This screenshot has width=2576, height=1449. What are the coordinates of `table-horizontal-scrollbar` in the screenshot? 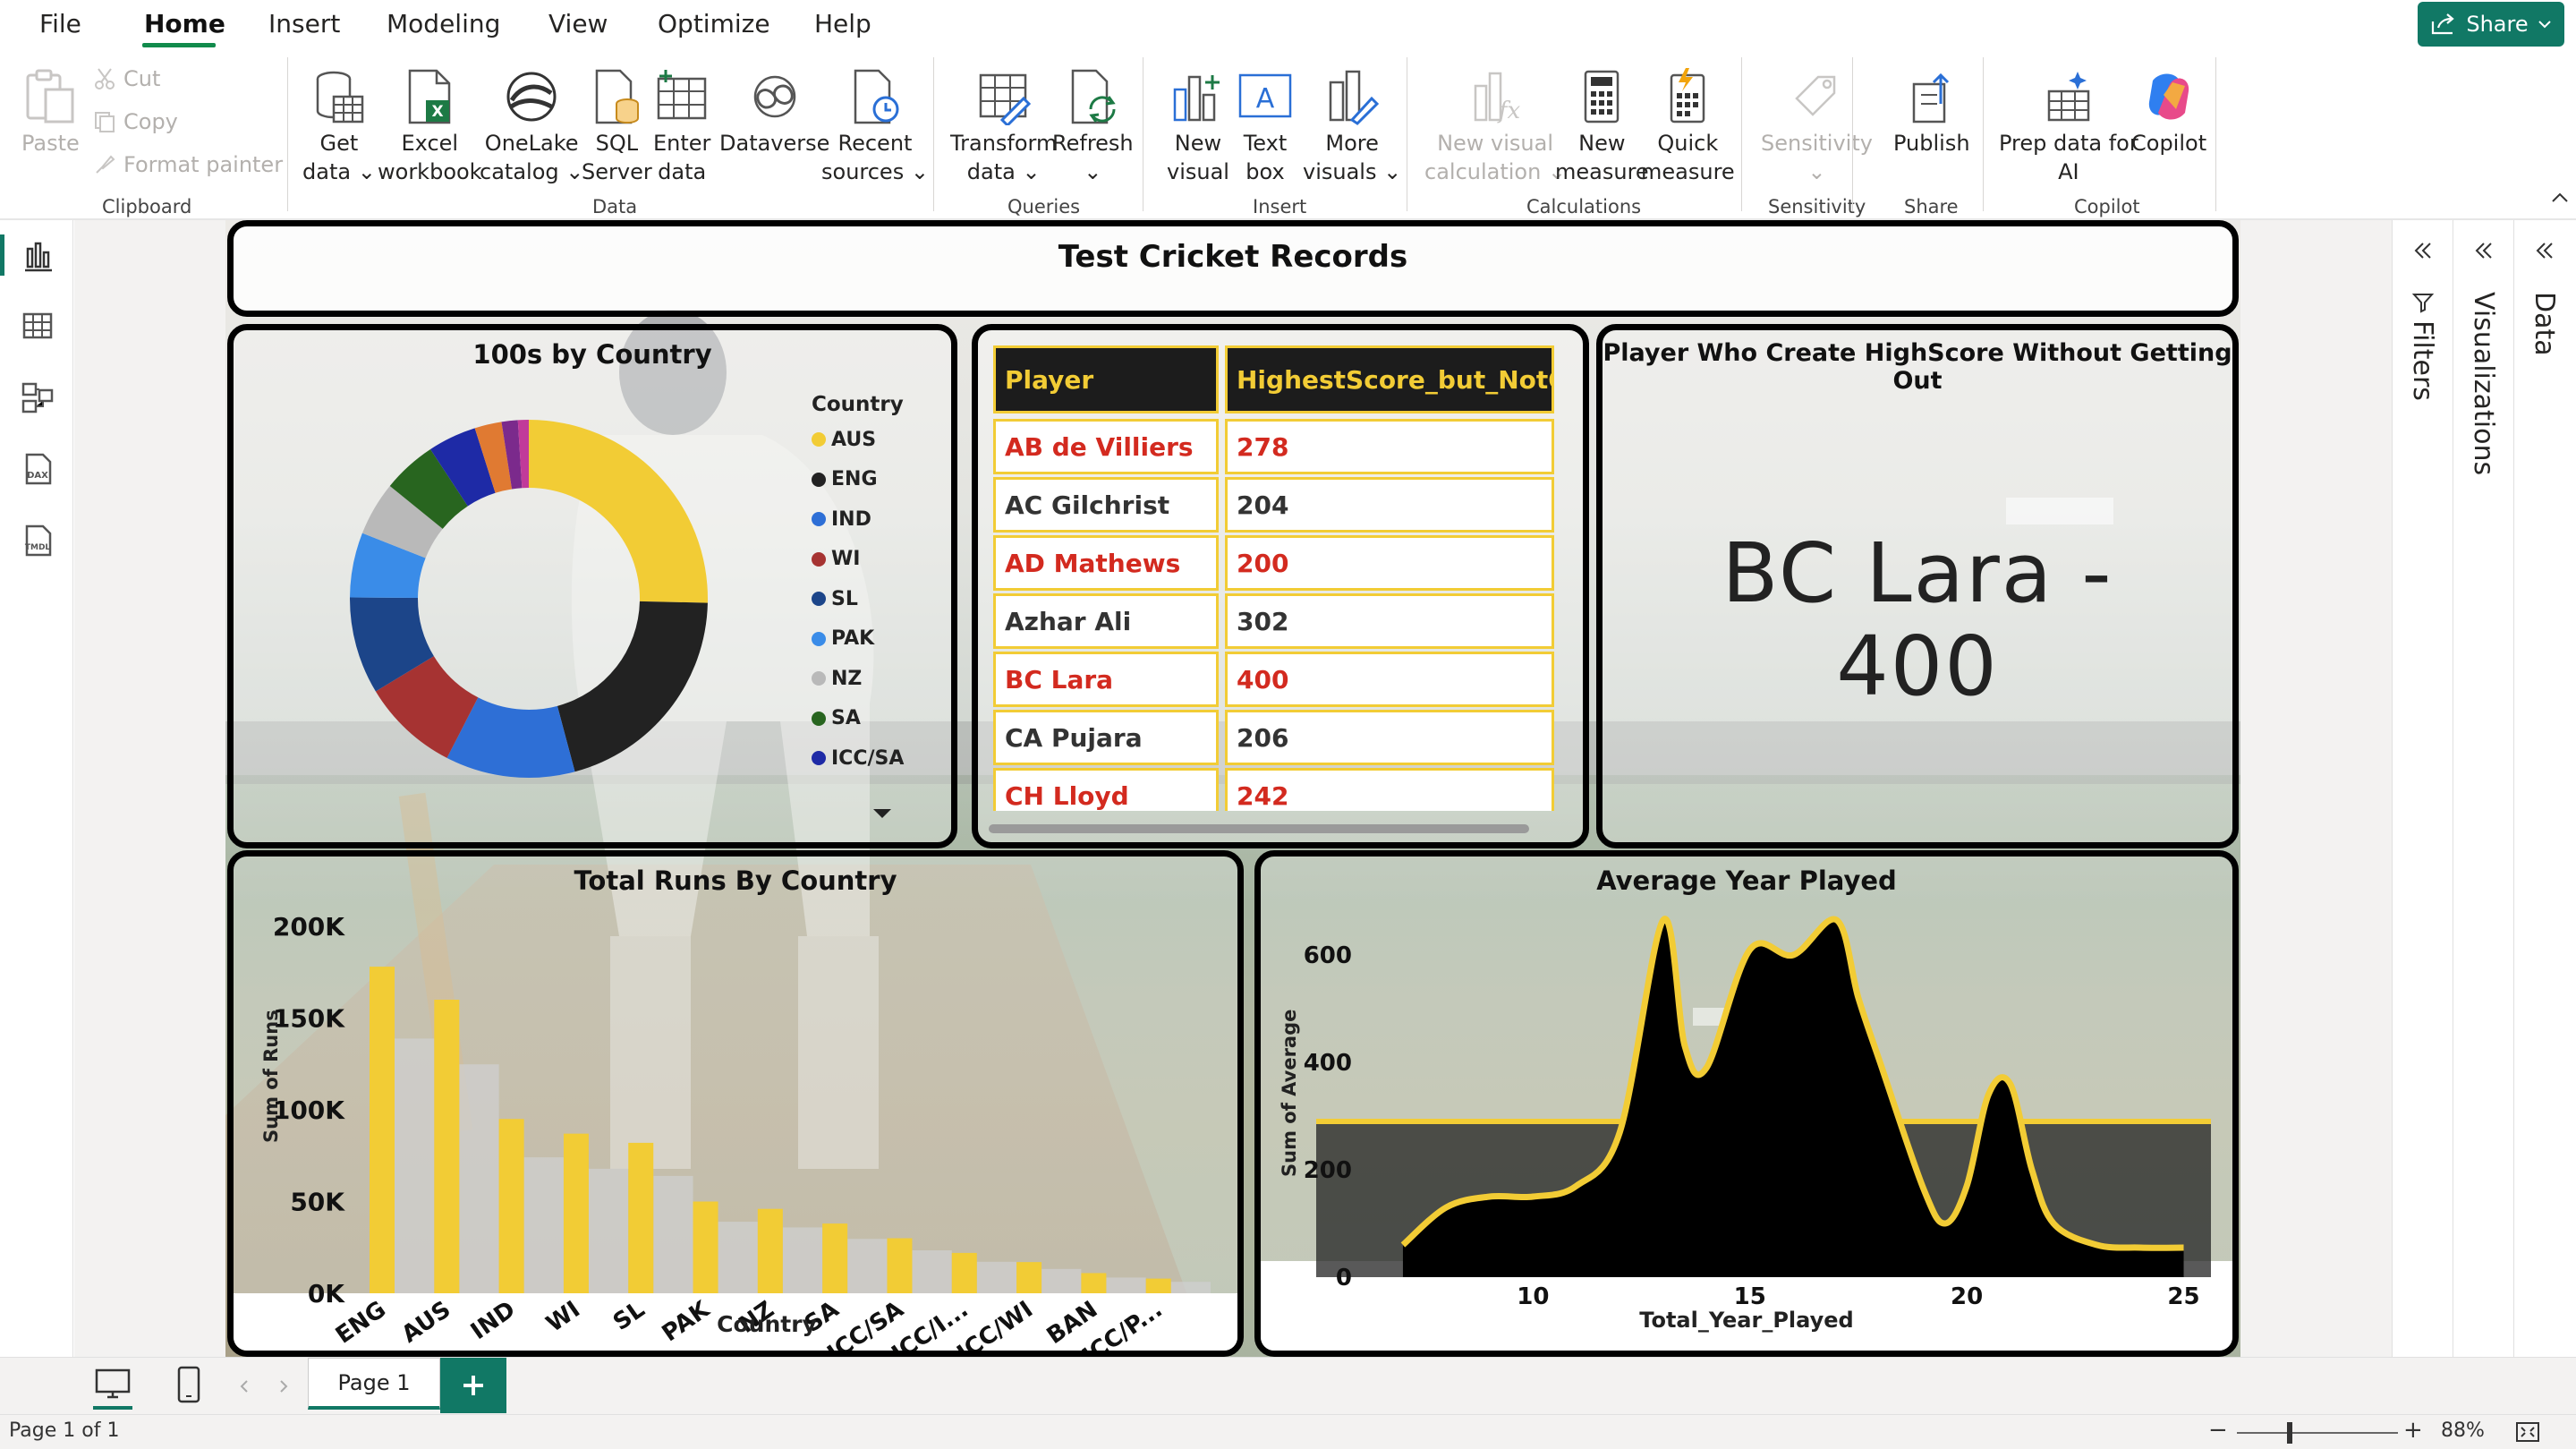 It's located at (1259, 828).